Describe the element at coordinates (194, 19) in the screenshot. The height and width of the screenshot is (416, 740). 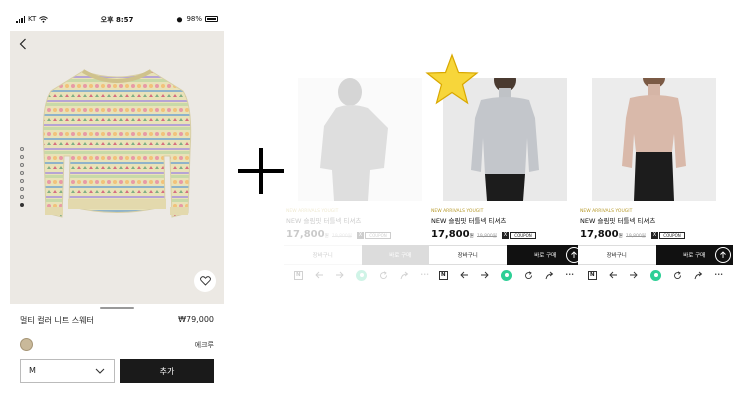
I see `battery-percent: 98%` at that location.